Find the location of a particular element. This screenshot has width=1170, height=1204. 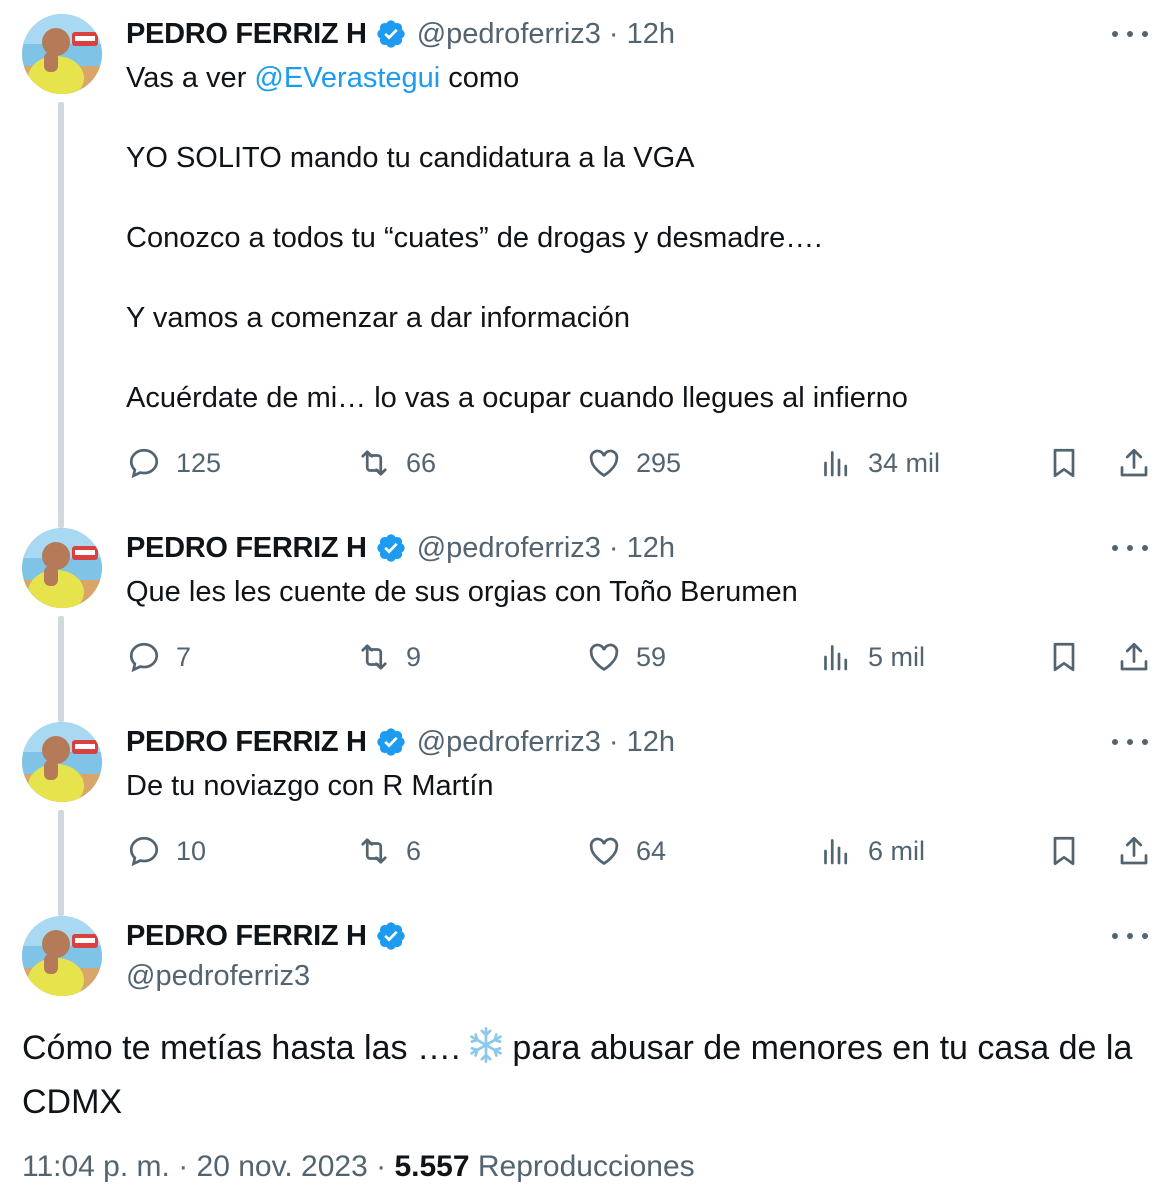

views-count: 6 mil is located at coordinates (897, 850).